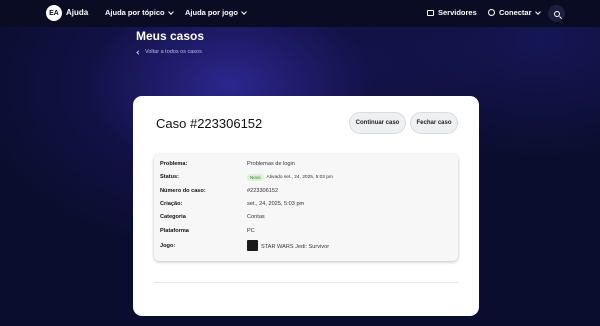 This screenshot has width=600, height=326. I want to click on detail-row-created: Criação: set., 24, 2025, 5:03 pm, so click(305, 206).